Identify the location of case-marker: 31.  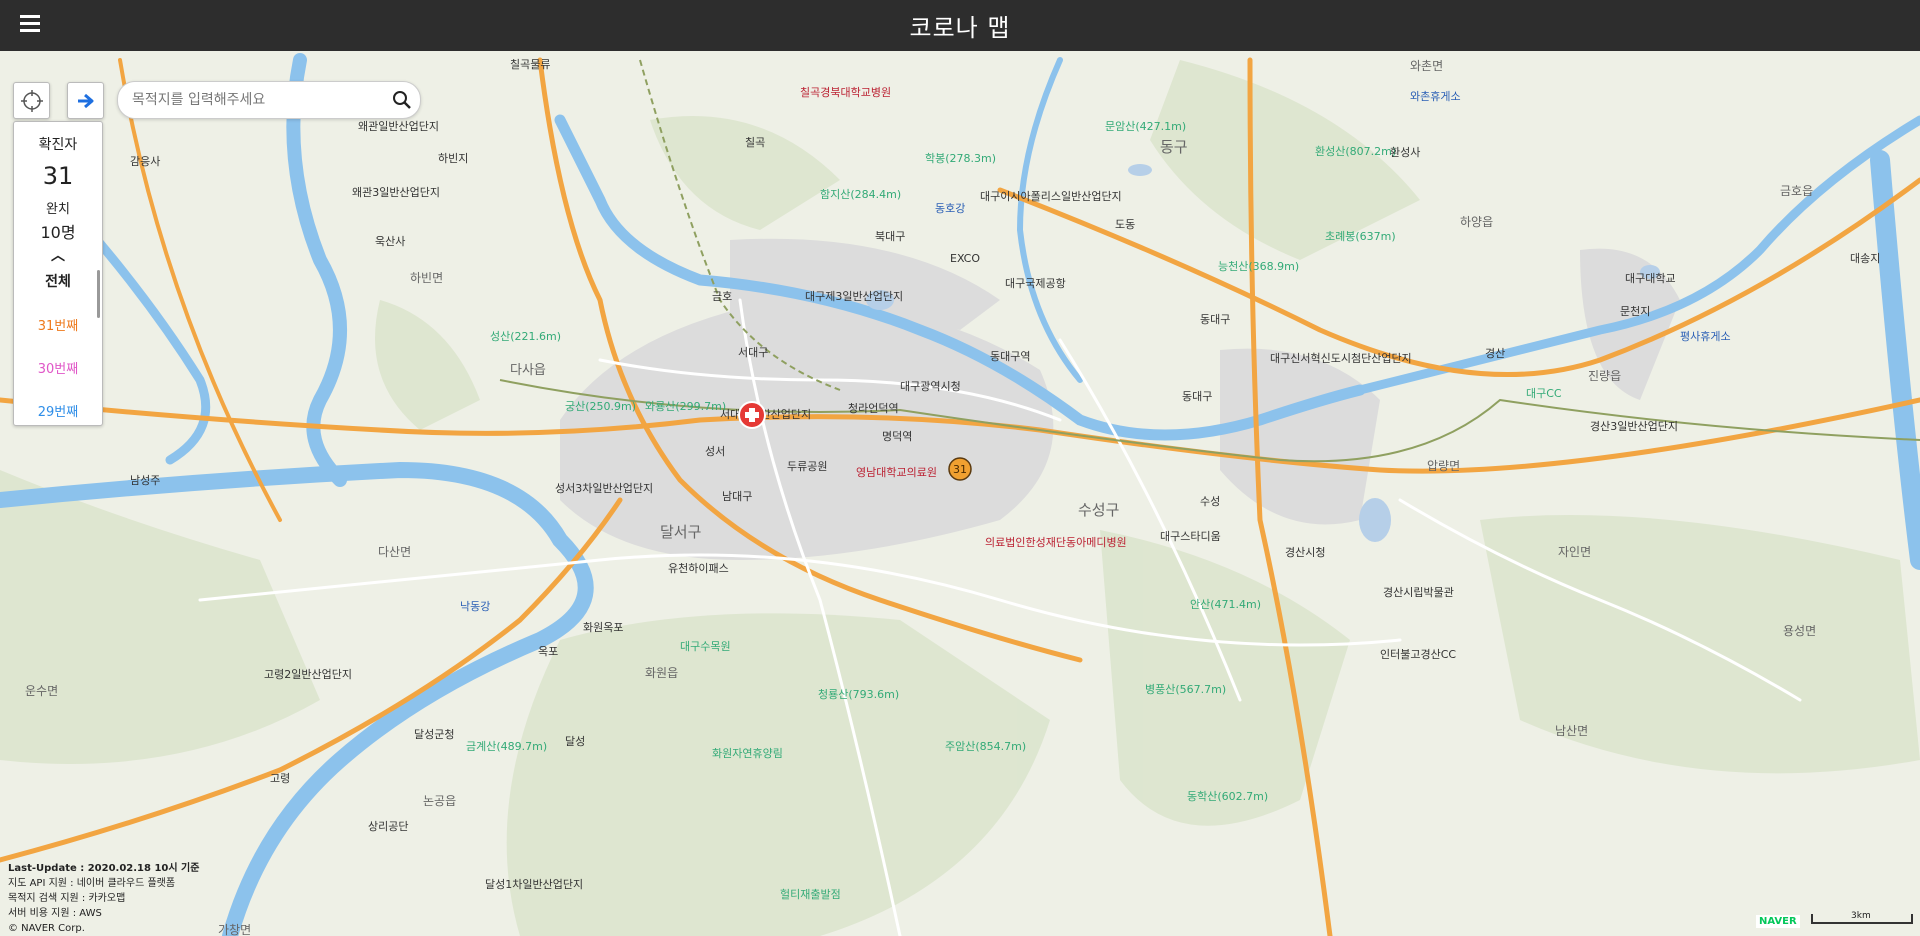
(960, 469).